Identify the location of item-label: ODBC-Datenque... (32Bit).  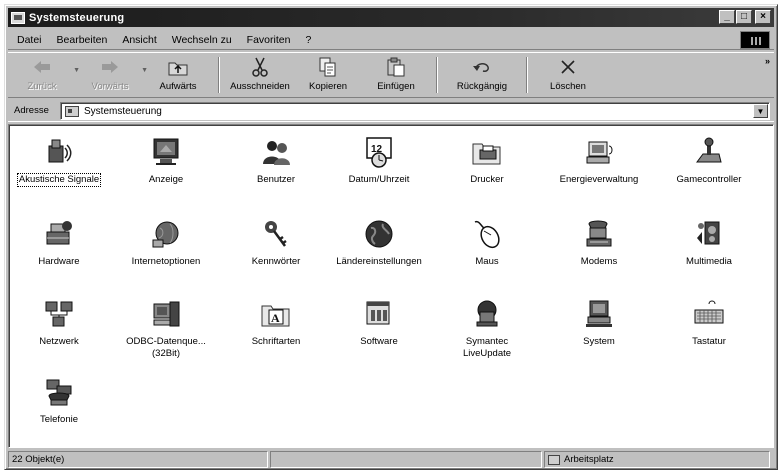
(166, 347).